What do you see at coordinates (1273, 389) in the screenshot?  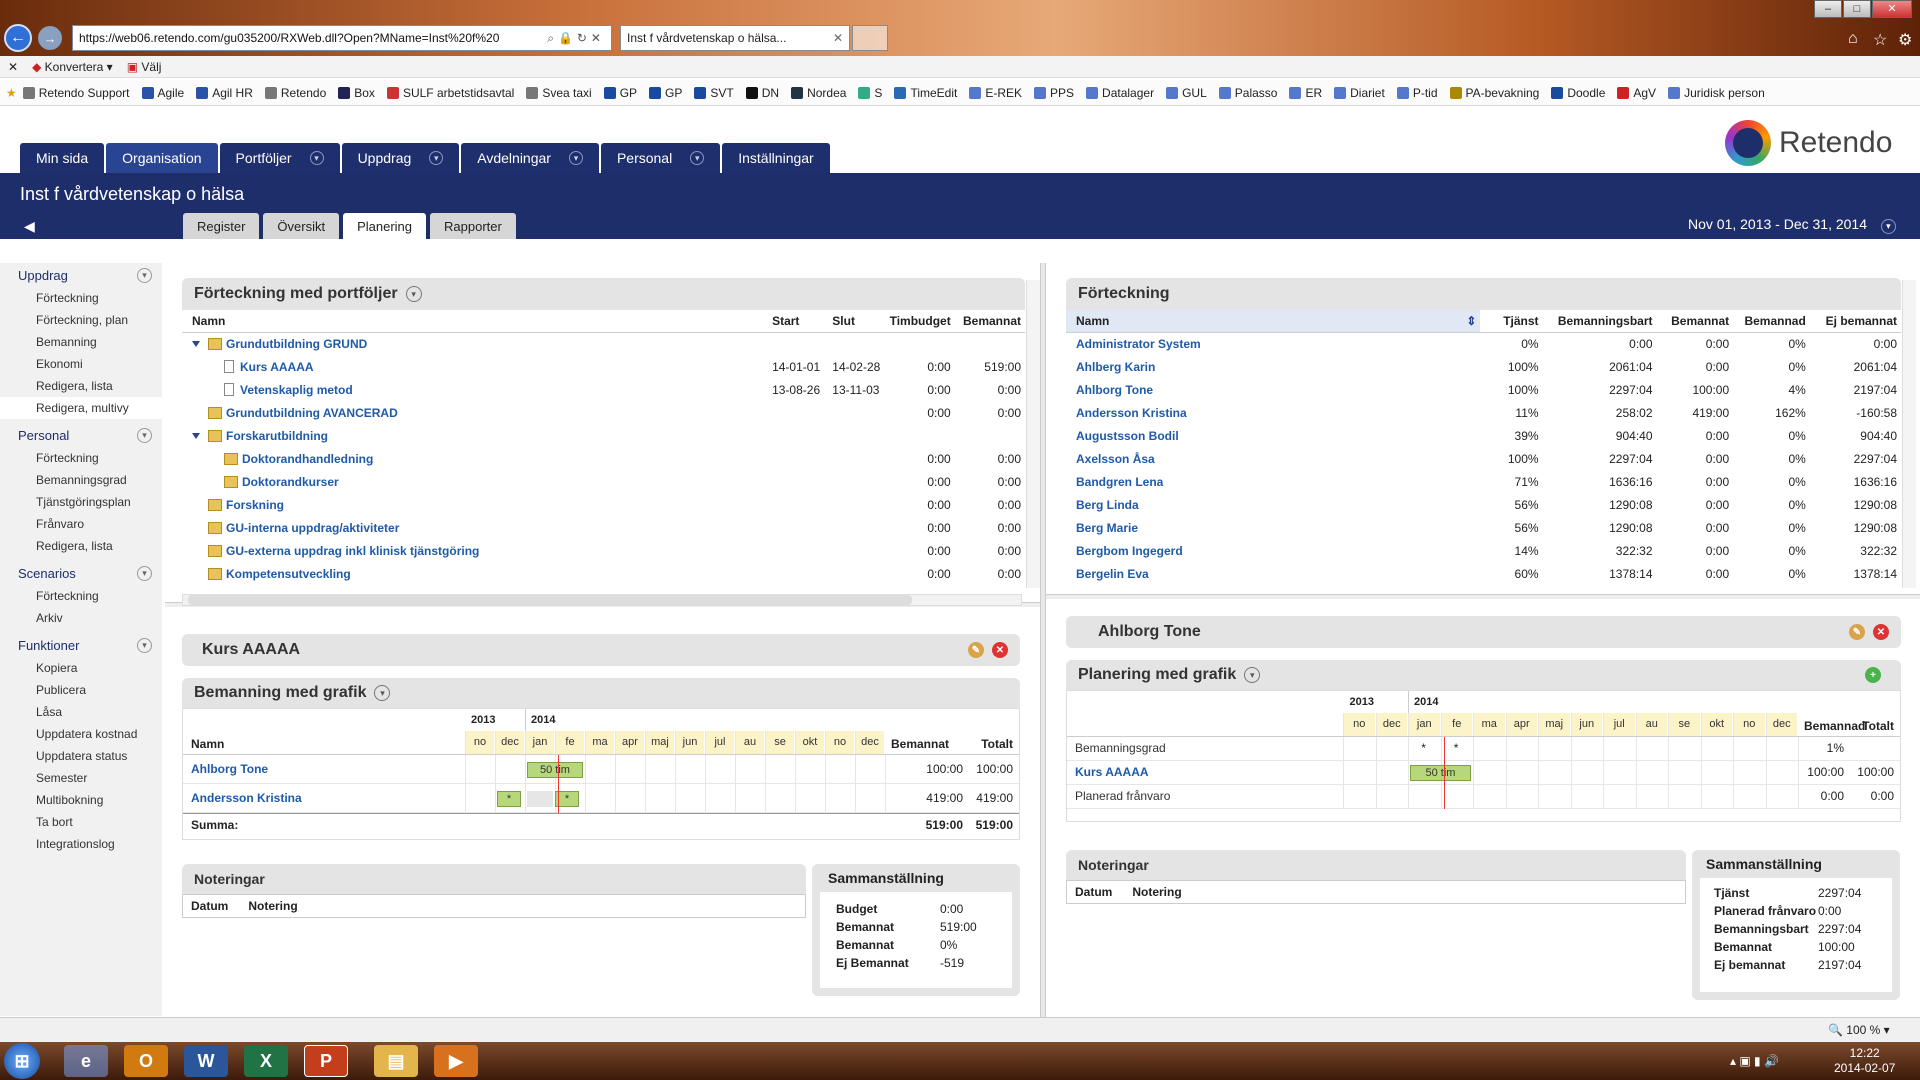 I see `staff-name-link: Ahlborg Tone` at bounding box center [1273, 389].